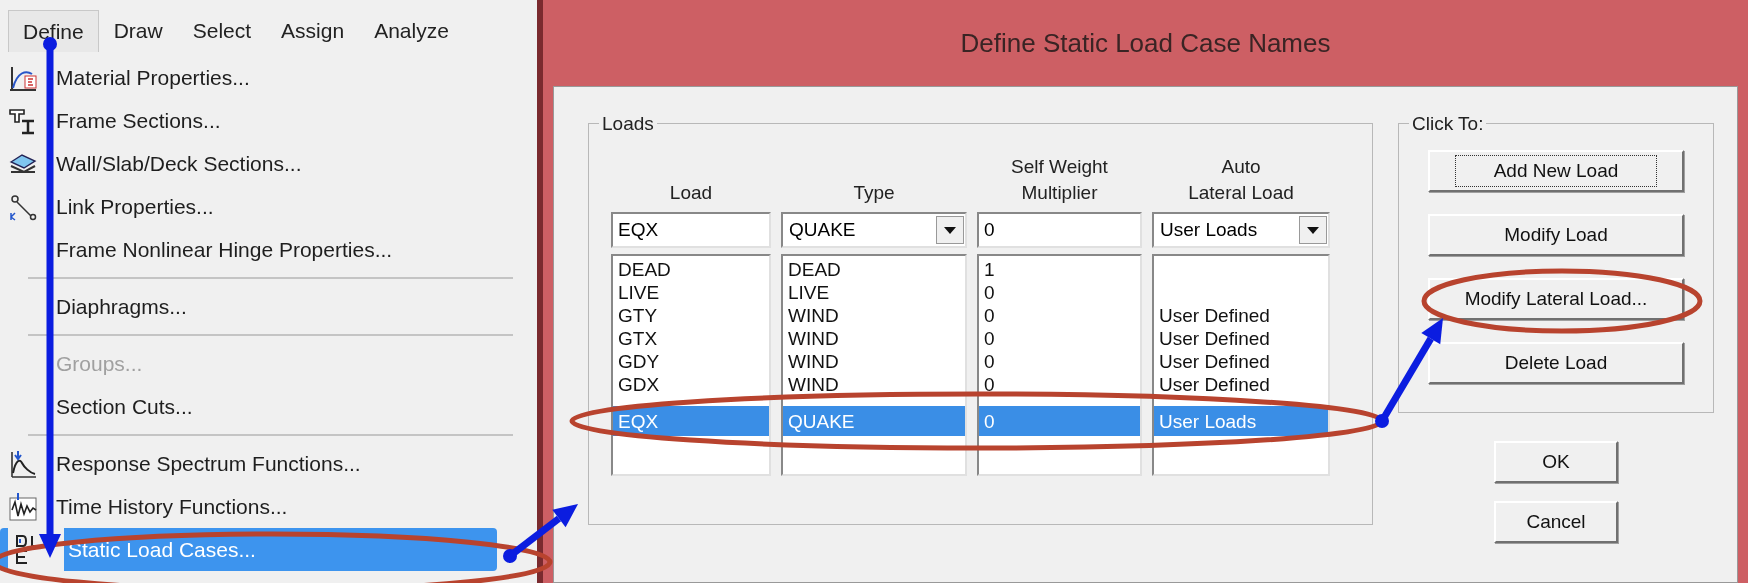  What do you see at coordinates (691, 384) in the screenshot?
I see `list-row: GDX` at bounding box center [691, 384].